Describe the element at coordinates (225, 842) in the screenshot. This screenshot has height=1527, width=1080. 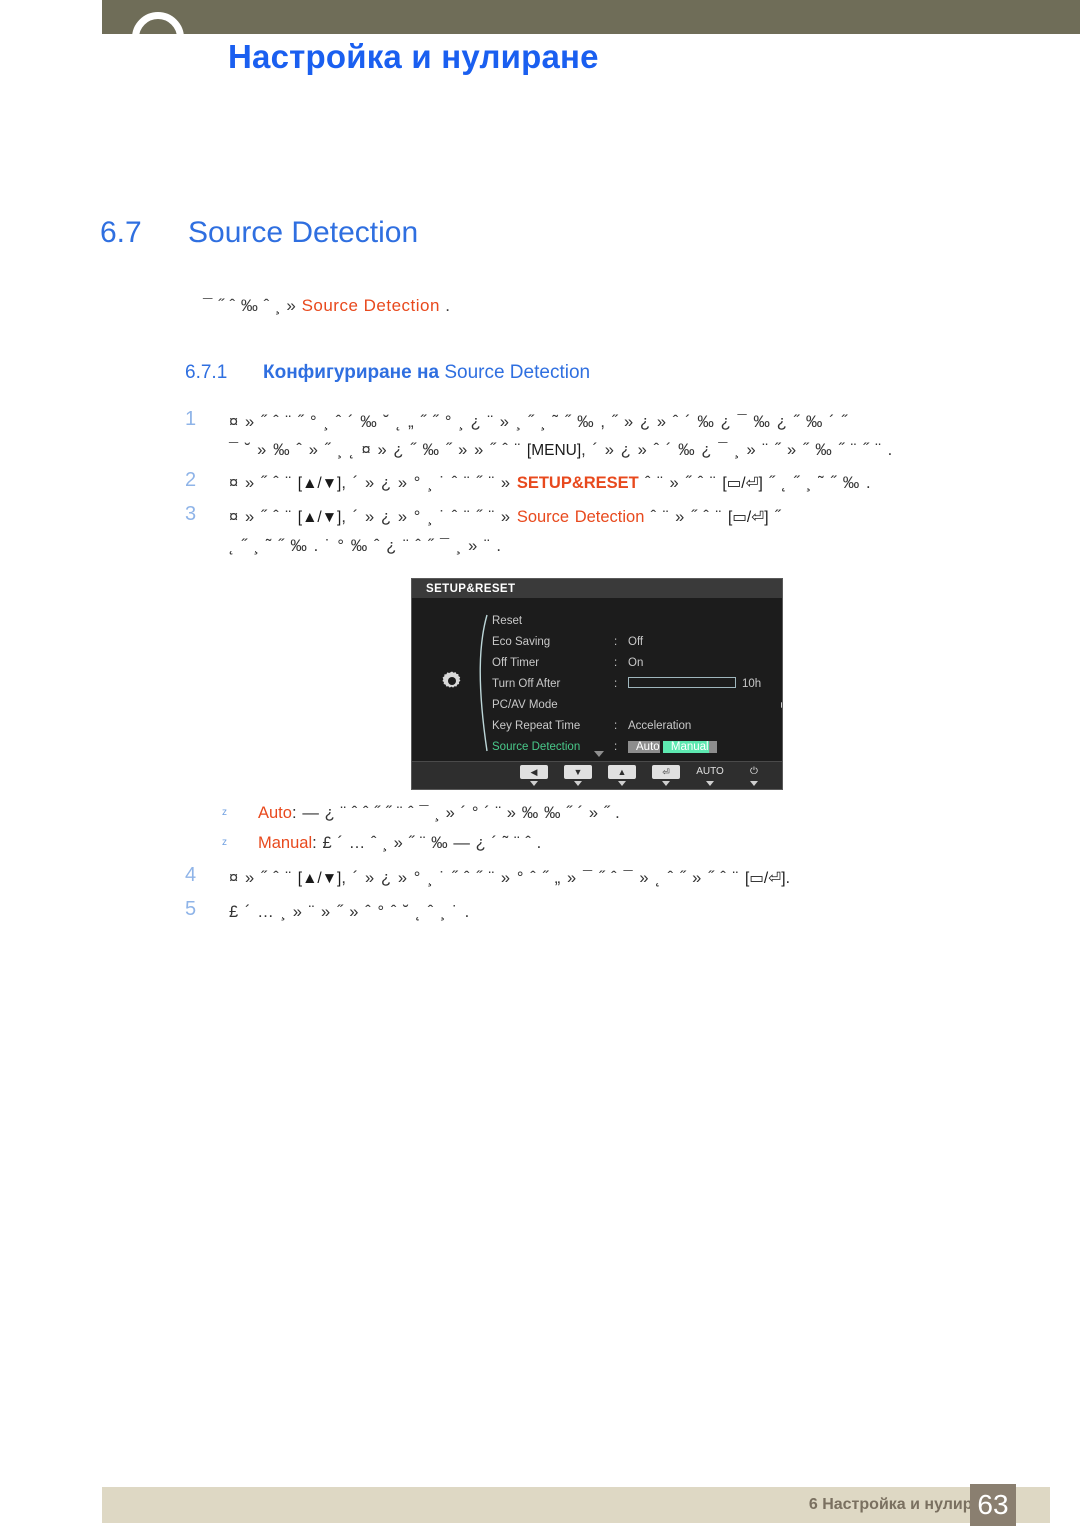
I see `note-marker: z` at that location.